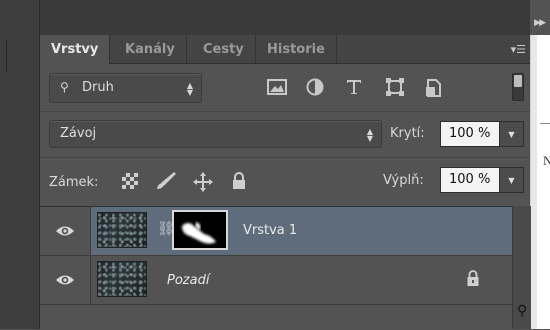 The width and height of the screenshot is (550, 330). Describe the element at coordinates (165, 181) in the screenshot. I see `lock-pixels-brush-icon` at that location.